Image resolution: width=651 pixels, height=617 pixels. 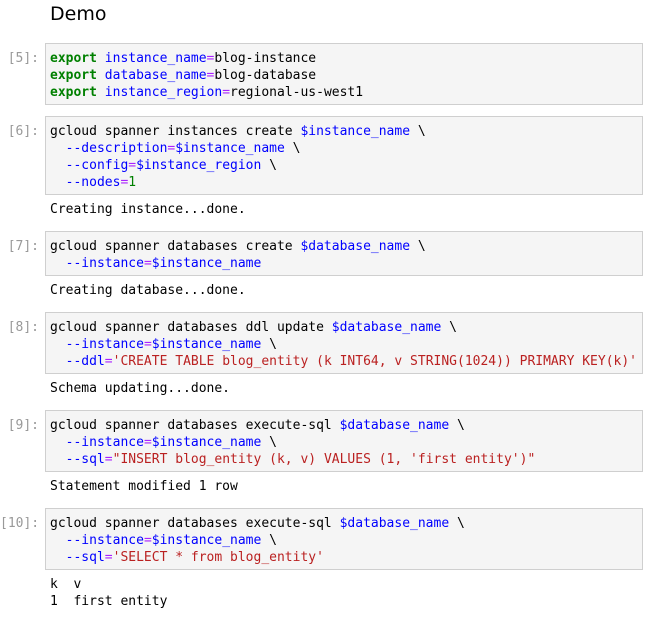 I want to click on output-line: Statement modified 1 row, so click(x=144, y=486).